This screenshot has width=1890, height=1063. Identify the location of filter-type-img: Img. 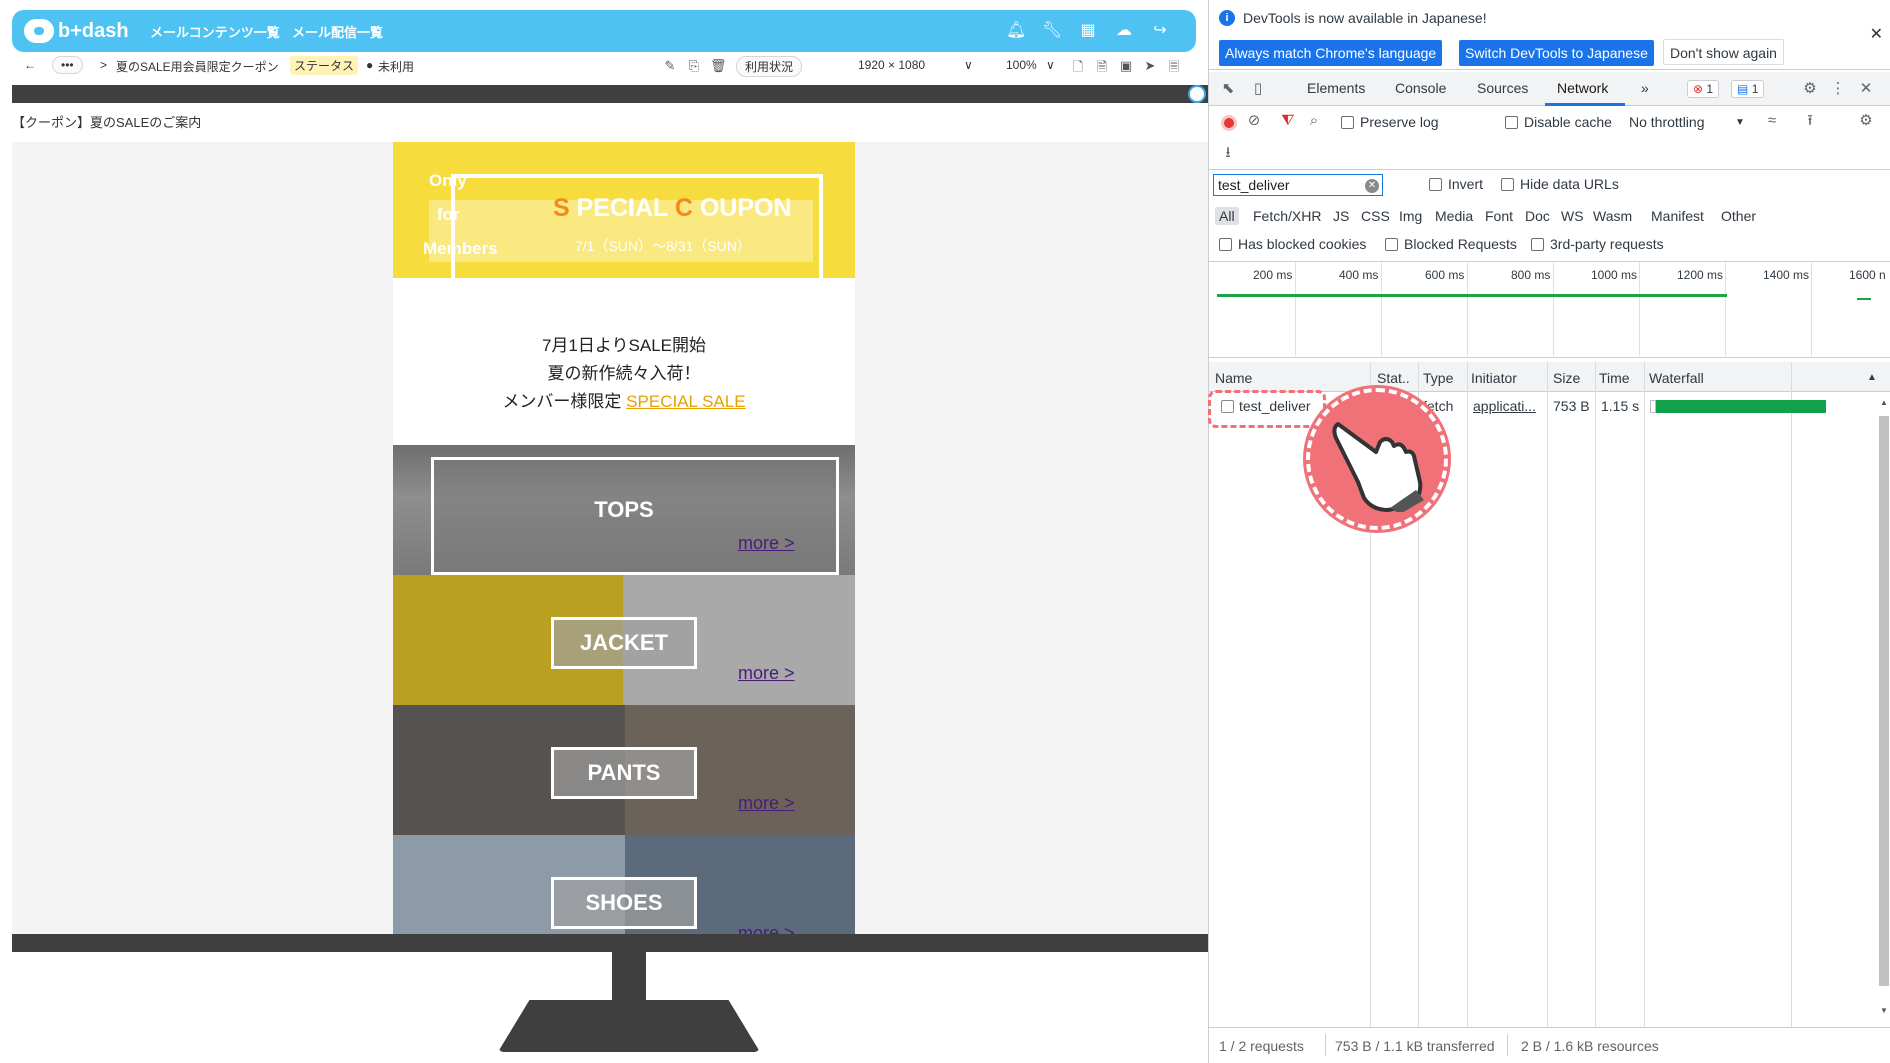
(1410, 216).